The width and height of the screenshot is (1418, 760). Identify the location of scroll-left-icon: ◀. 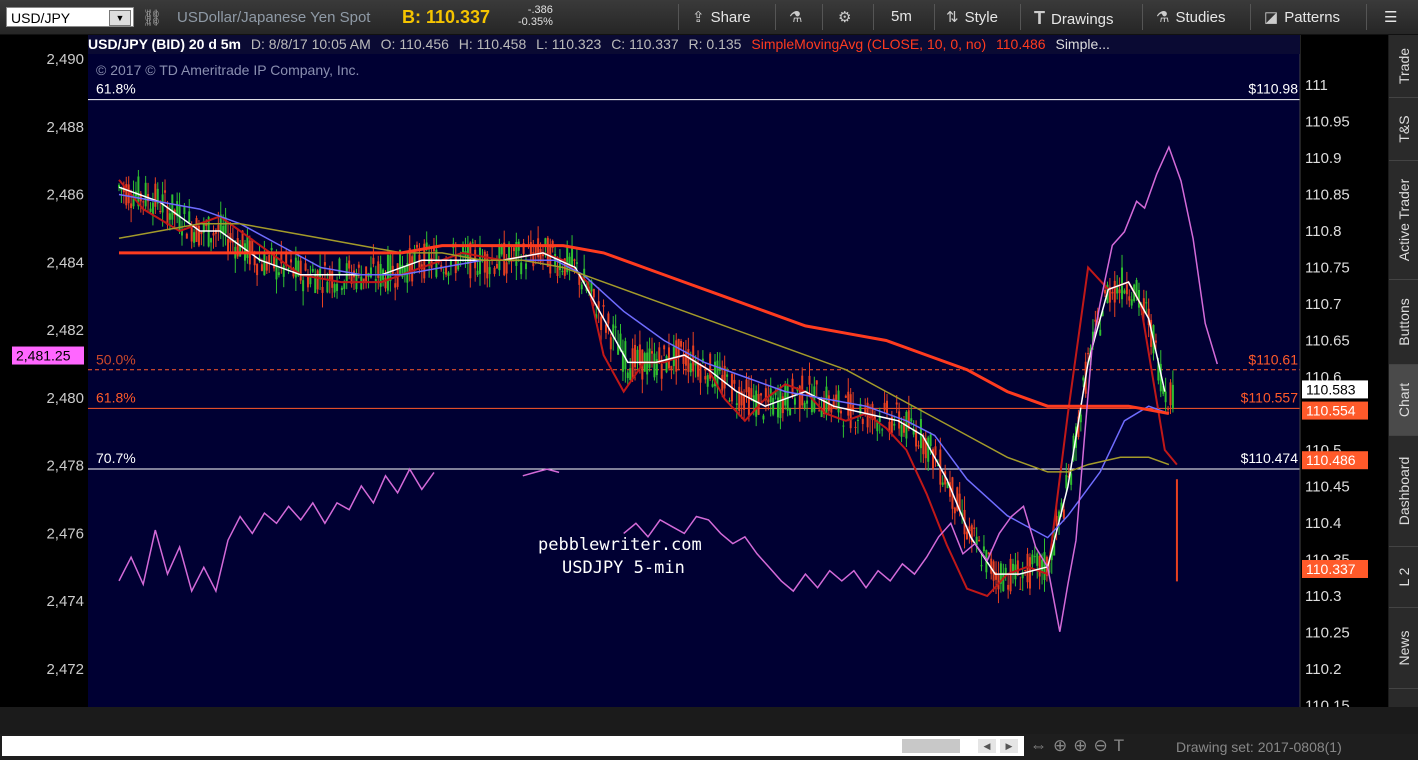
(987, 746).